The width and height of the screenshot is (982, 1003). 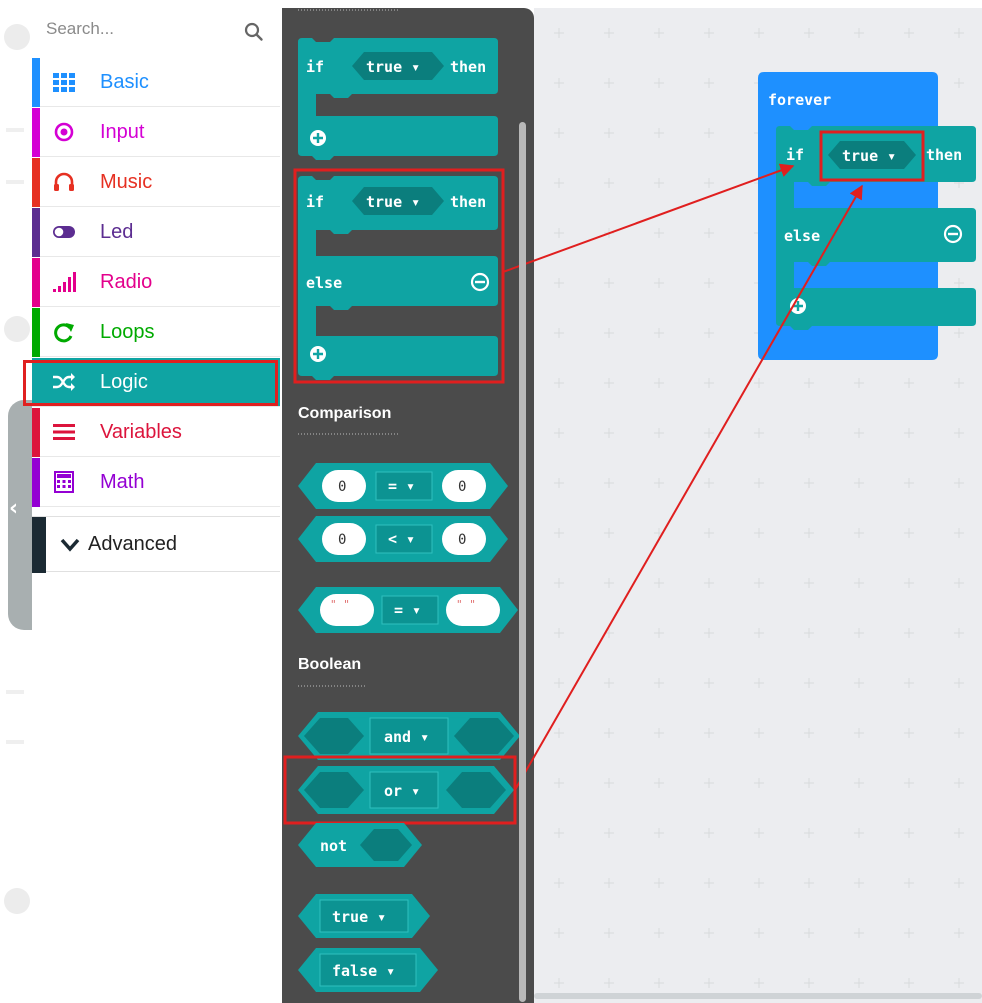 What do you see at coordinates (799, 100) in the screenshot?
I see `forever-label: forever` at bounding box center [799, 100].